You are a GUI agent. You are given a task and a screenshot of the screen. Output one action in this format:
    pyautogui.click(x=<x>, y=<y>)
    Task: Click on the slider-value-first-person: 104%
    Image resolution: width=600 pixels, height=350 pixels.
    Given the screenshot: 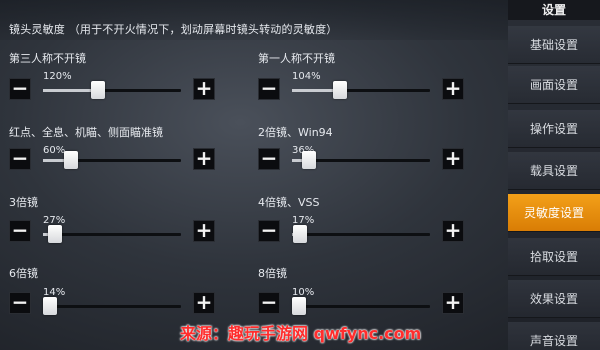 What is the action you would take?
    pyautogui.click(x=306, y=76)
    